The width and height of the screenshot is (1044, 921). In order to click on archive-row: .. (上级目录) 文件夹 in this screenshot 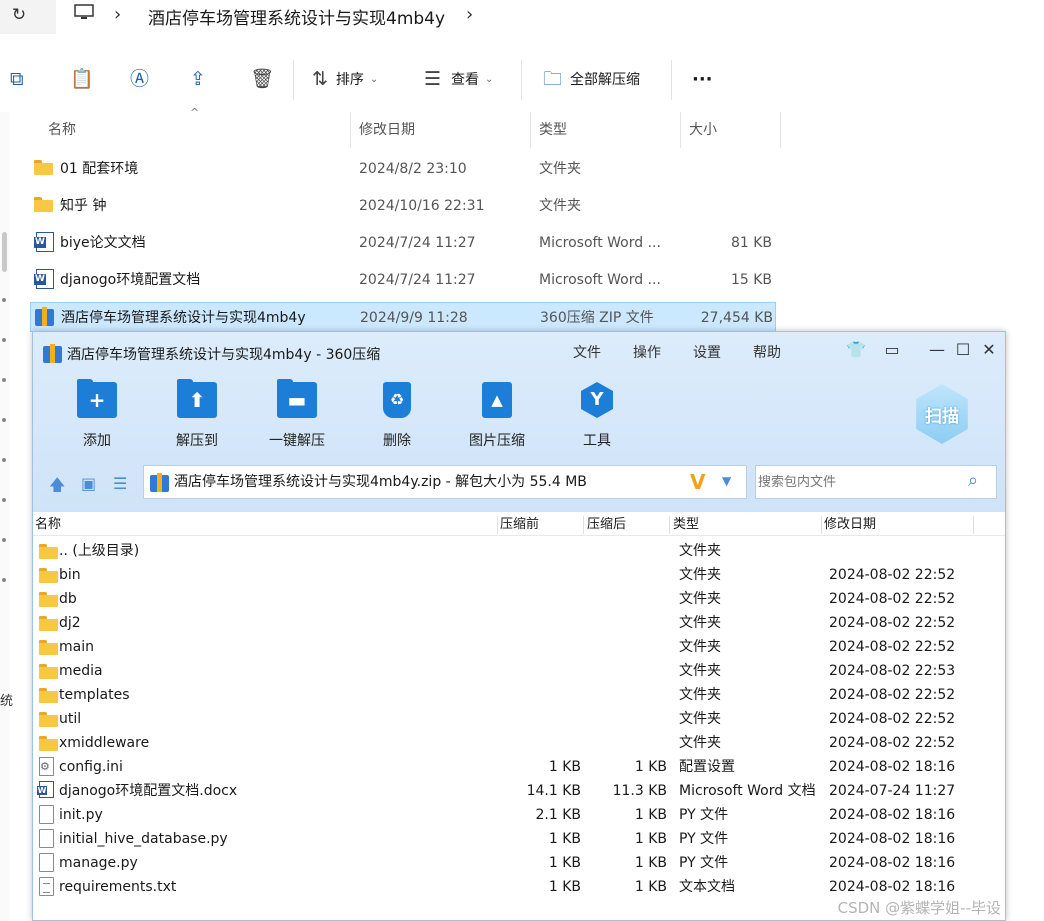, I will do `click(519, 551)`.